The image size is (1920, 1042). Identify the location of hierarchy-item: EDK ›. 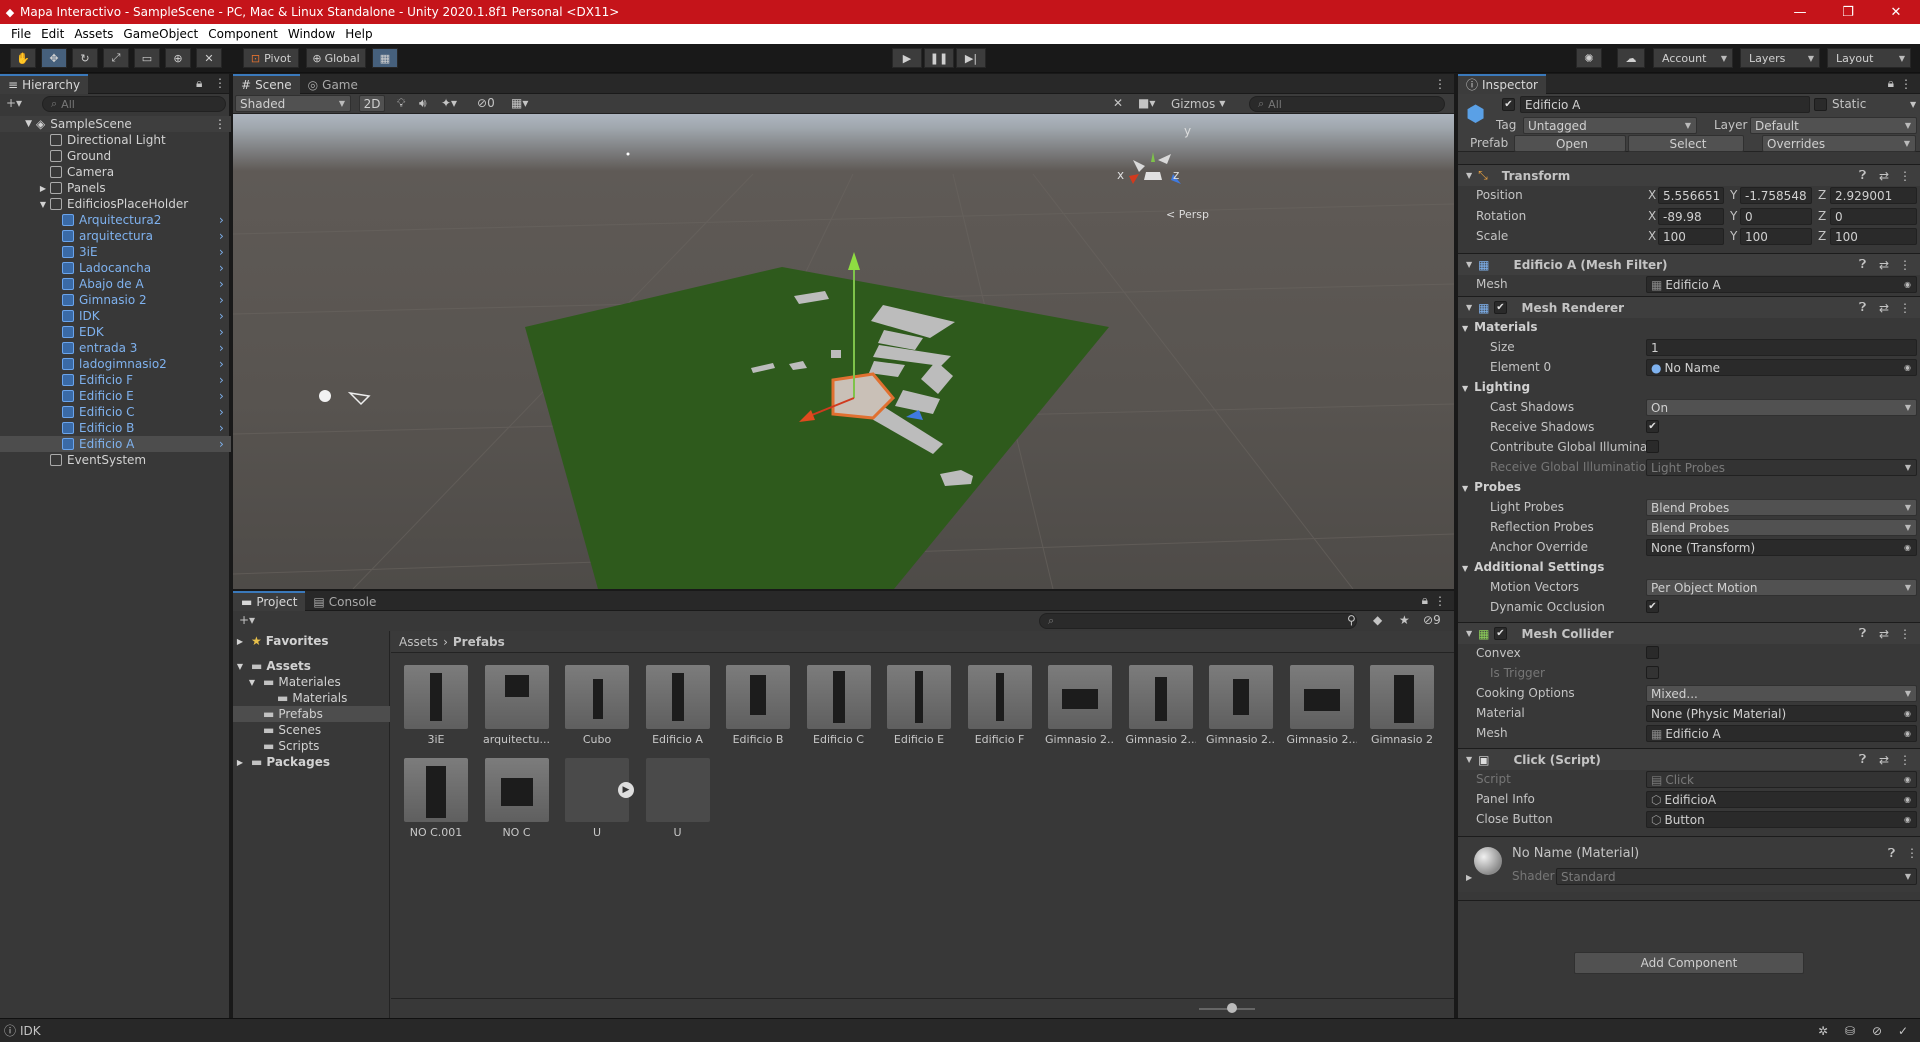
(115, 332).